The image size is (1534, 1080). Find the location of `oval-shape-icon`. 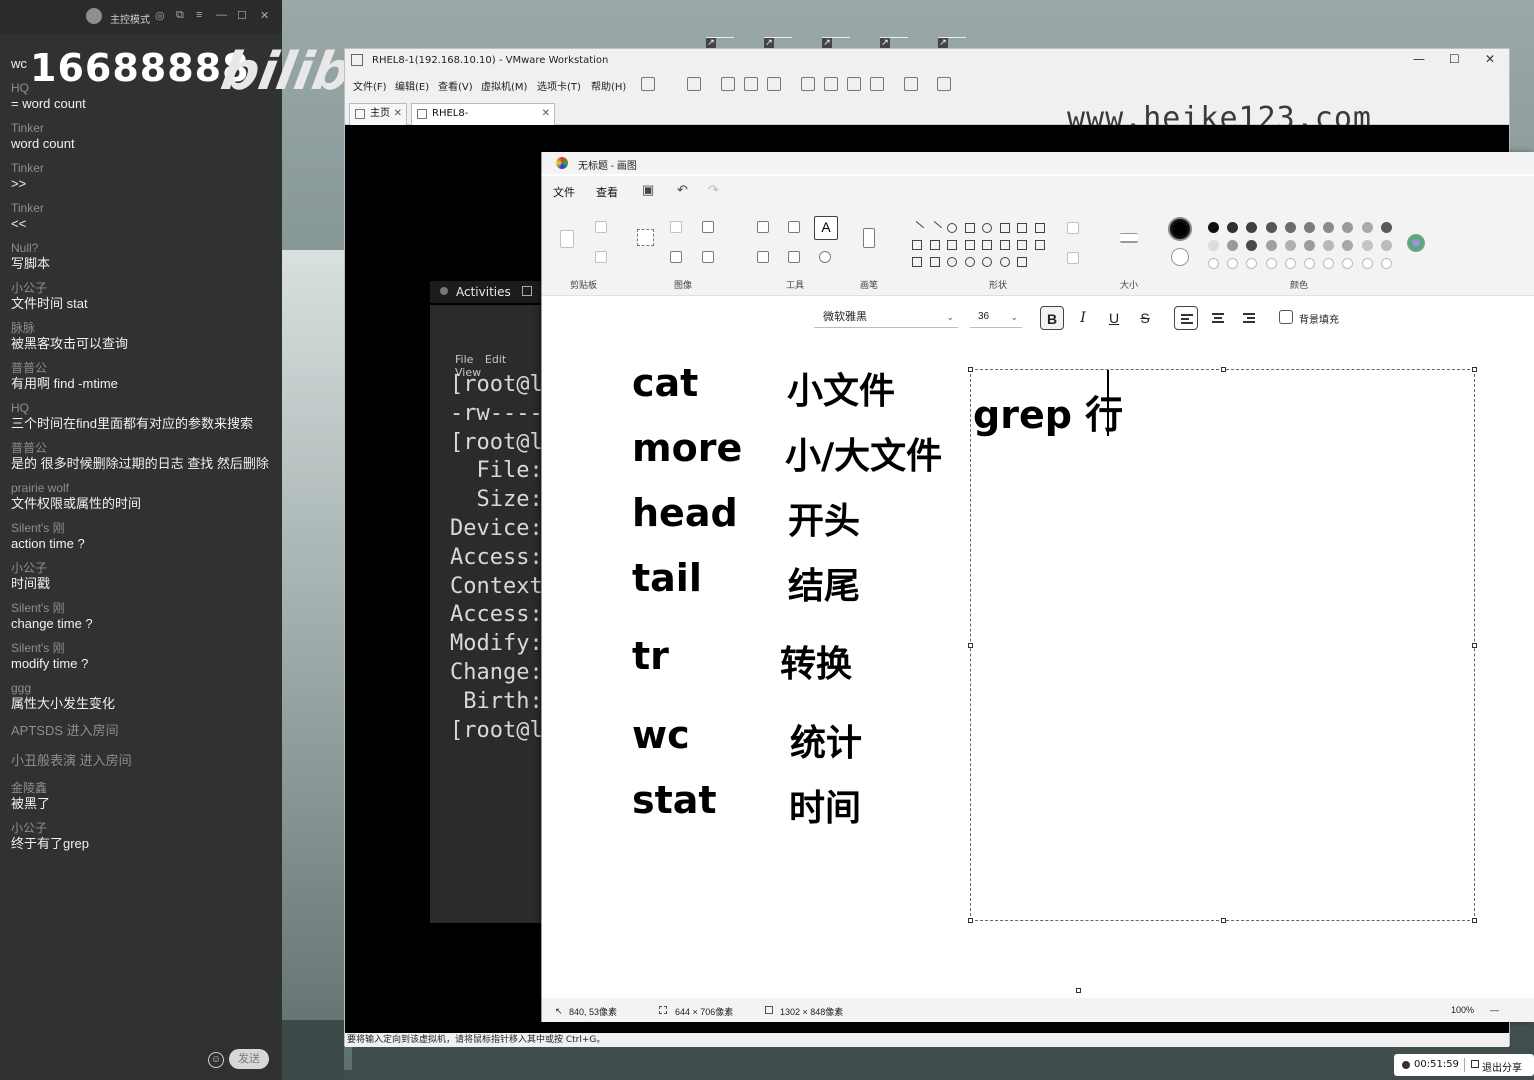

oval-shape-icon is located at coordinates (952, 228).